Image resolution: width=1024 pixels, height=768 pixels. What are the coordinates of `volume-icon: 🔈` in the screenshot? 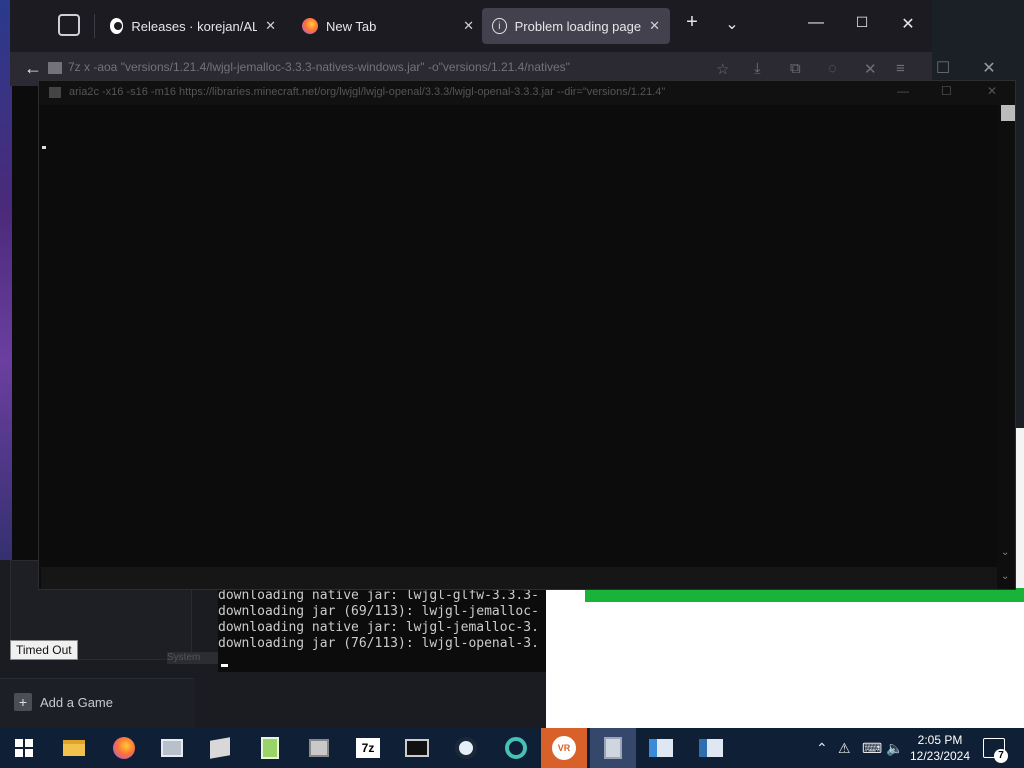 It's located at (894, 748).